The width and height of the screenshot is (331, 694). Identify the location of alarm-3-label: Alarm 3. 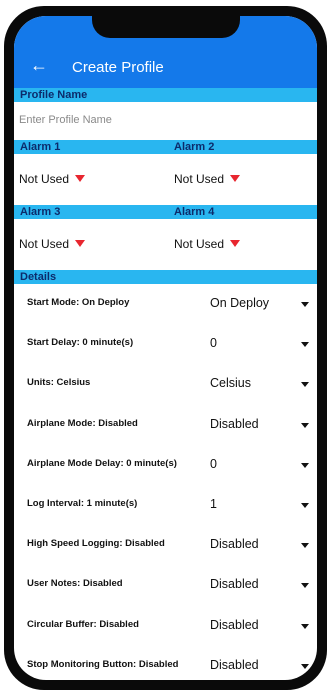
(40, 212).